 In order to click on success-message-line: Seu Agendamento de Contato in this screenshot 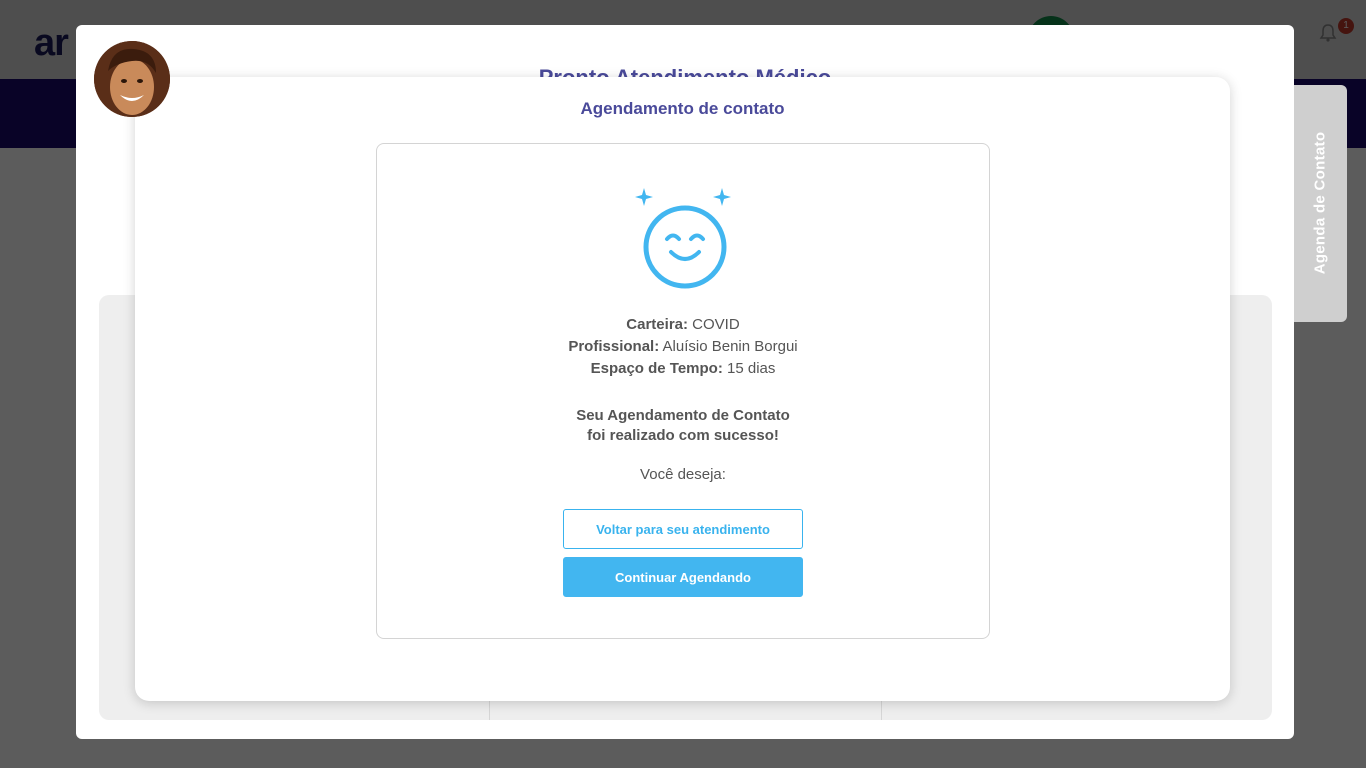, I will do `click(683, 415)`.